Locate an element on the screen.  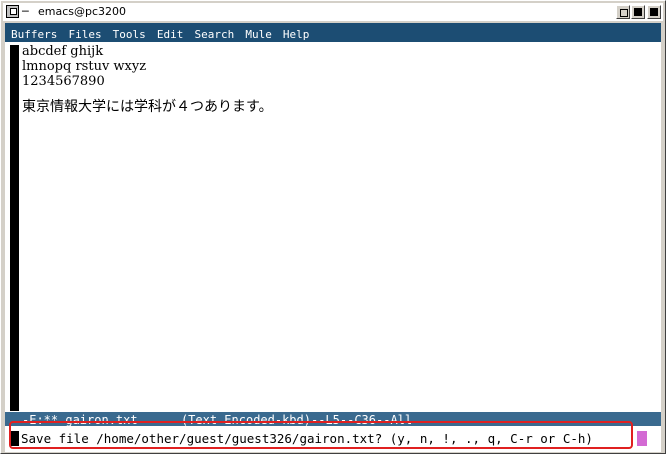
window-title: emacs@pc3200 is located at coordinates (82, 11).